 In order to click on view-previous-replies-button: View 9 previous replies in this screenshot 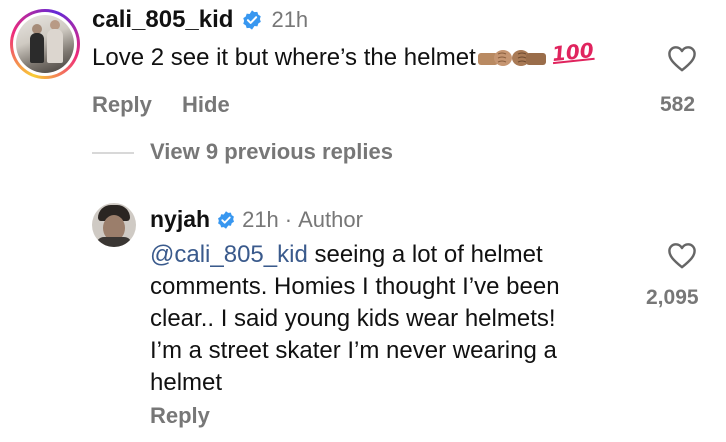, I will do `click(271, 152)`.